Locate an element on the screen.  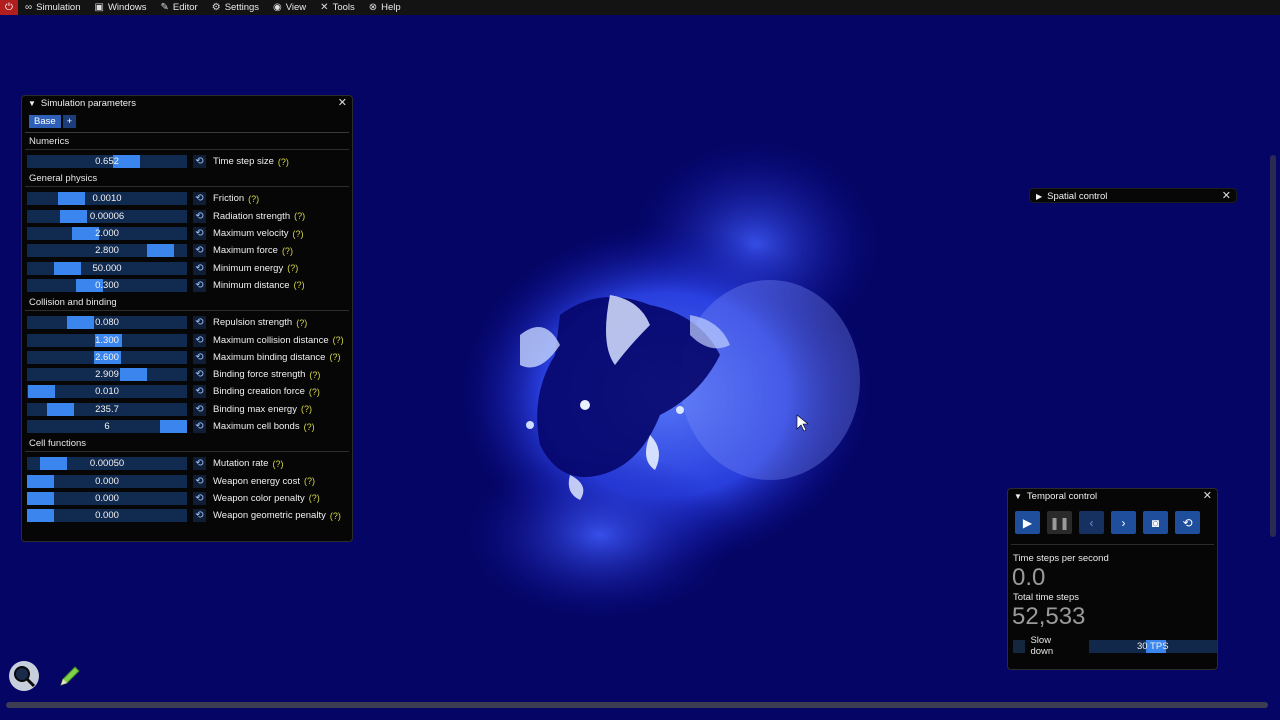
simulation-parameters-header: ▼ Simulation parameters ✕ is located at coordinates (187, 103).